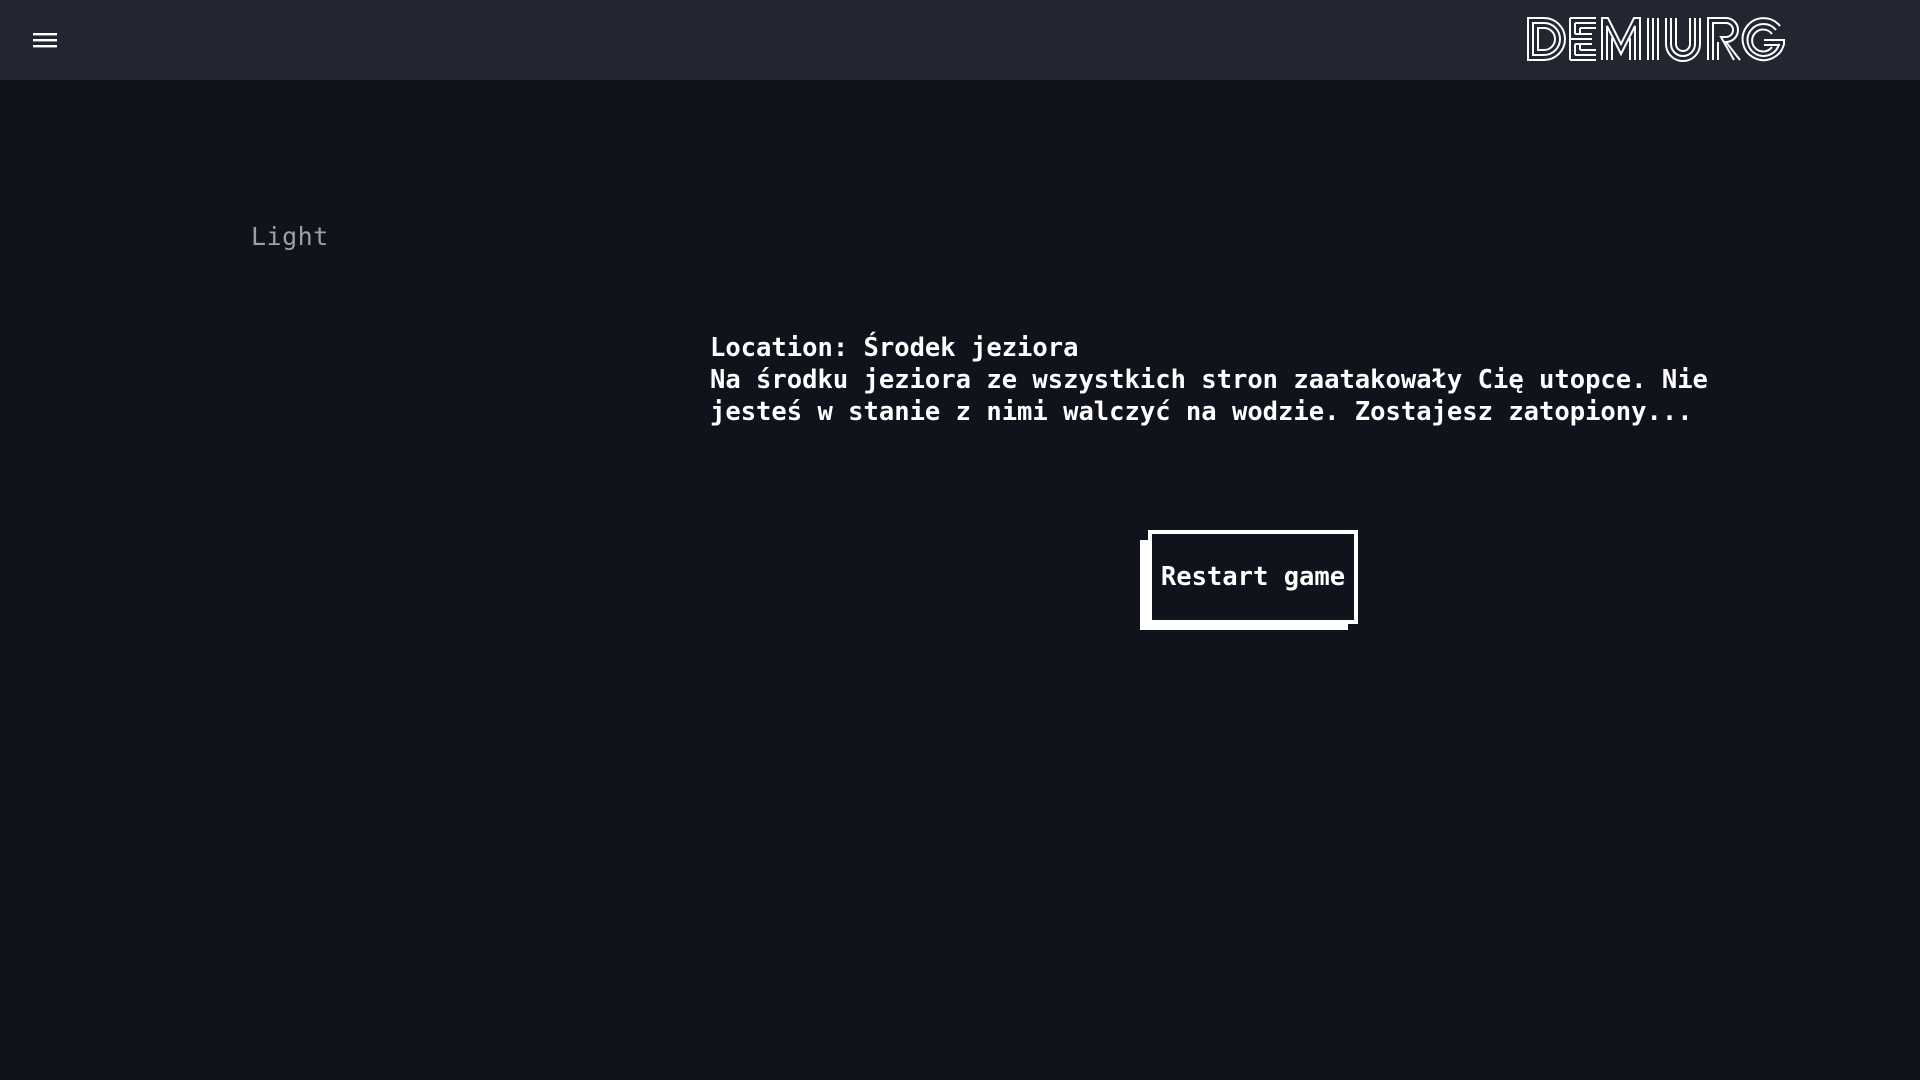 The height and width of the screenshot is (1080, 1920). I want to click on hamburger-menu-icon, so click(45, 40).